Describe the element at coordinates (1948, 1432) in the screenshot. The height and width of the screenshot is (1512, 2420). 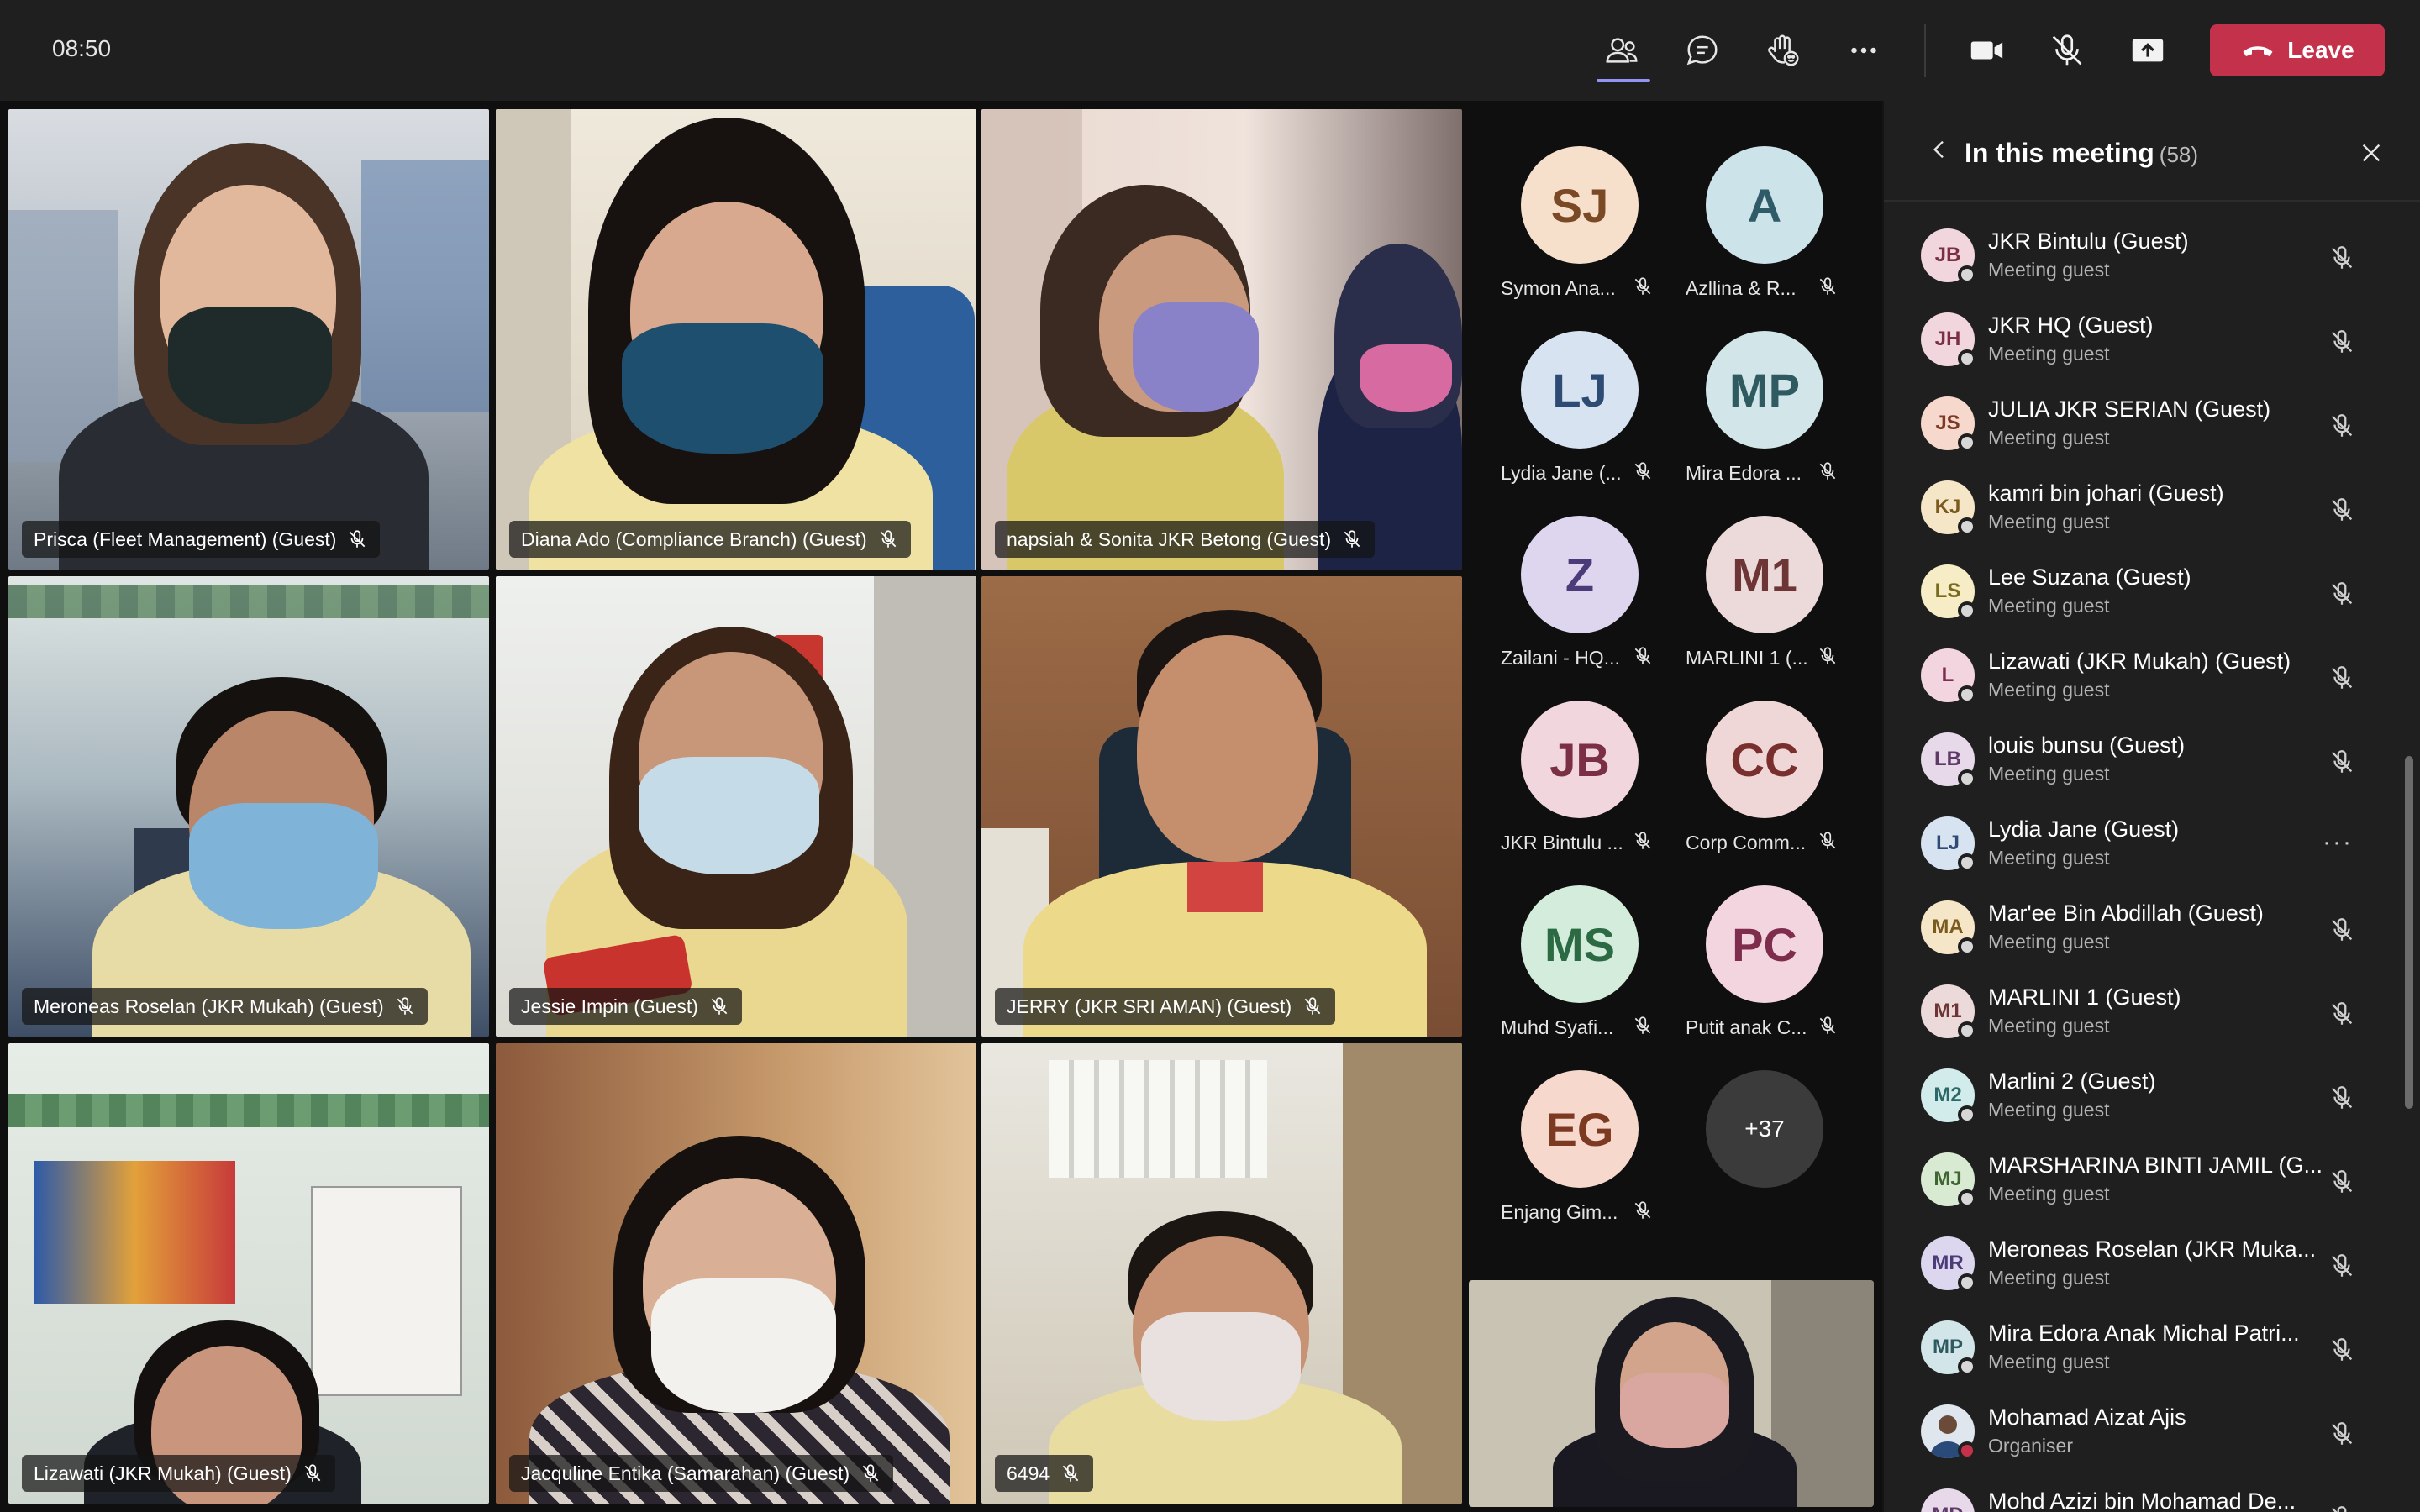
I see `avatar` at that location.